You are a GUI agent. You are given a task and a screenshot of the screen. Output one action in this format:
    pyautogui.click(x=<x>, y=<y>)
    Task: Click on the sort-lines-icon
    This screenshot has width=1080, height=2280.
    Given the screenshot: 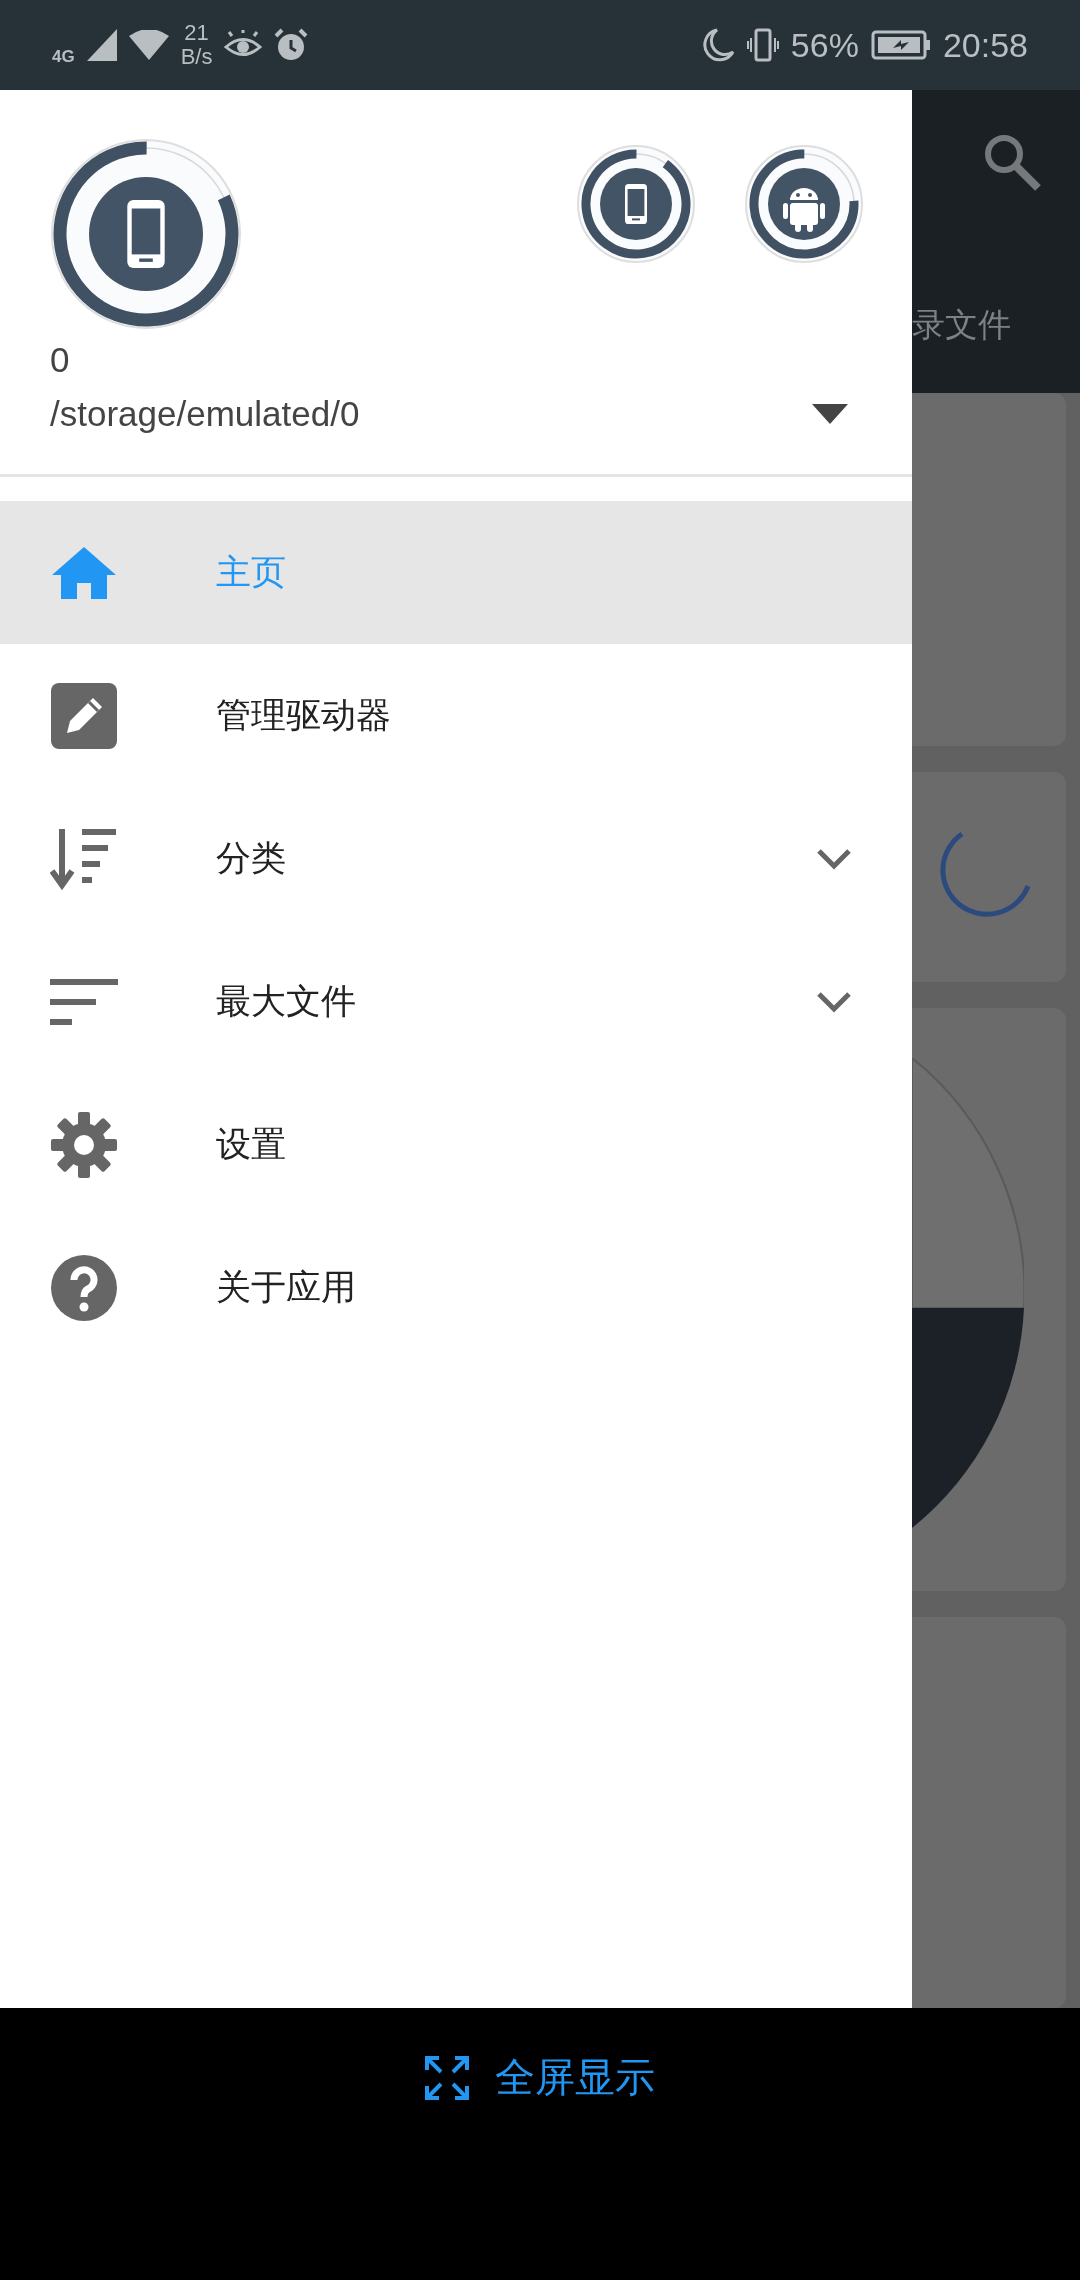 What is the action you would take?
    pyautogui.click(x=84, y=1001)
    